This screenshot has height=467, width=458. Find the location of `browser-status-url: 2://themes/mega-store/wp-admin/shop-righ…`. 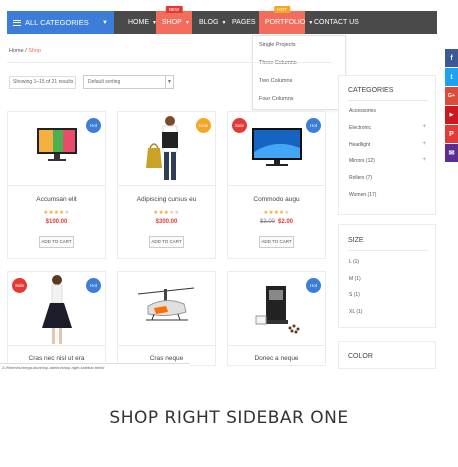

browser-status-url: 2://themes/mega-store/wp-admin/shop-righ… is located at coordinates (95, 367).